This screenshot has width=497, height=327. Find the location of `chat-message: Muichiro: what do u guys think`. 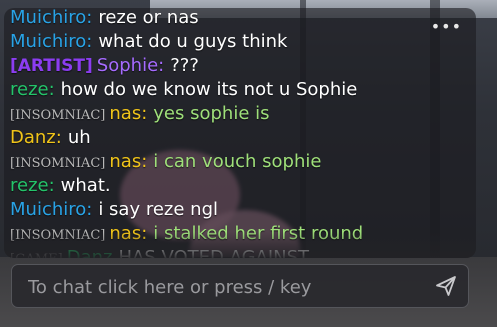

chat-message: Muichiro: what do u guys think is located at coordinates (223, 42).